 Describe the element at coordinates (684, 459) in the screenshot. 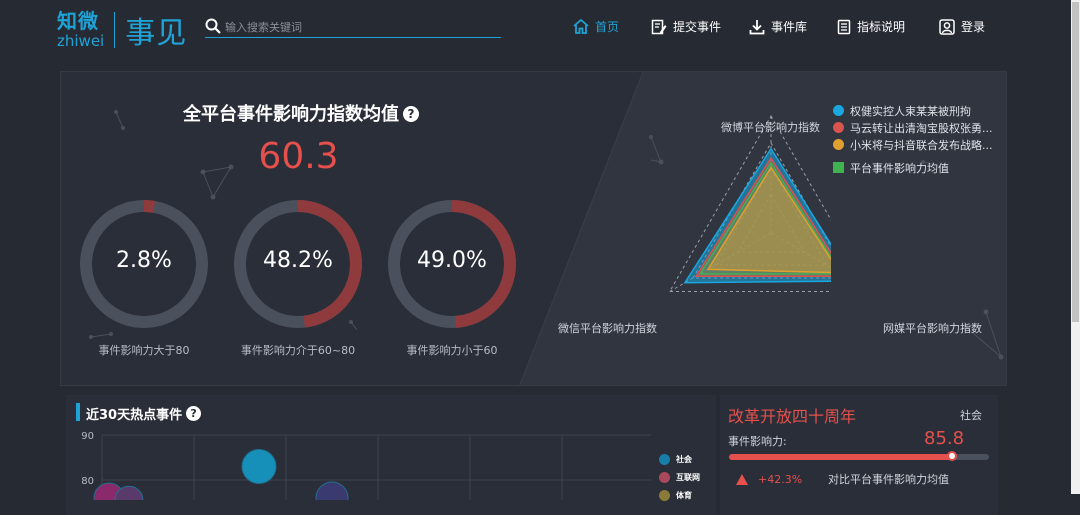

I see `bubble-legend-label: 社会` at that location.